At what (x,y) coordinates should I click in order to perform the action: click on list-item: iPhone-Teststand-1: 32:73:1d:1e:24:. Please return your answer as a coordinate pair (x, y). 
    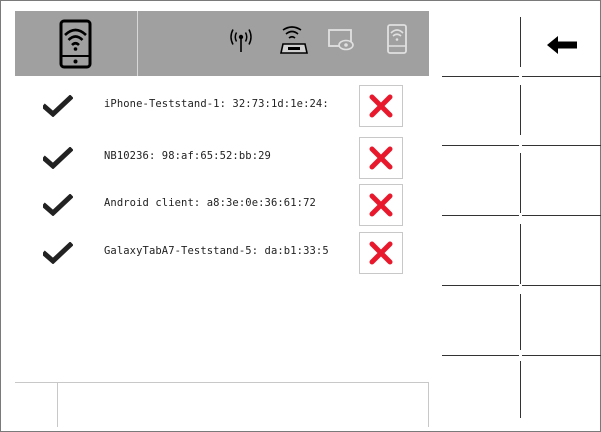
    Looking at the image, I should click on (222, 106).